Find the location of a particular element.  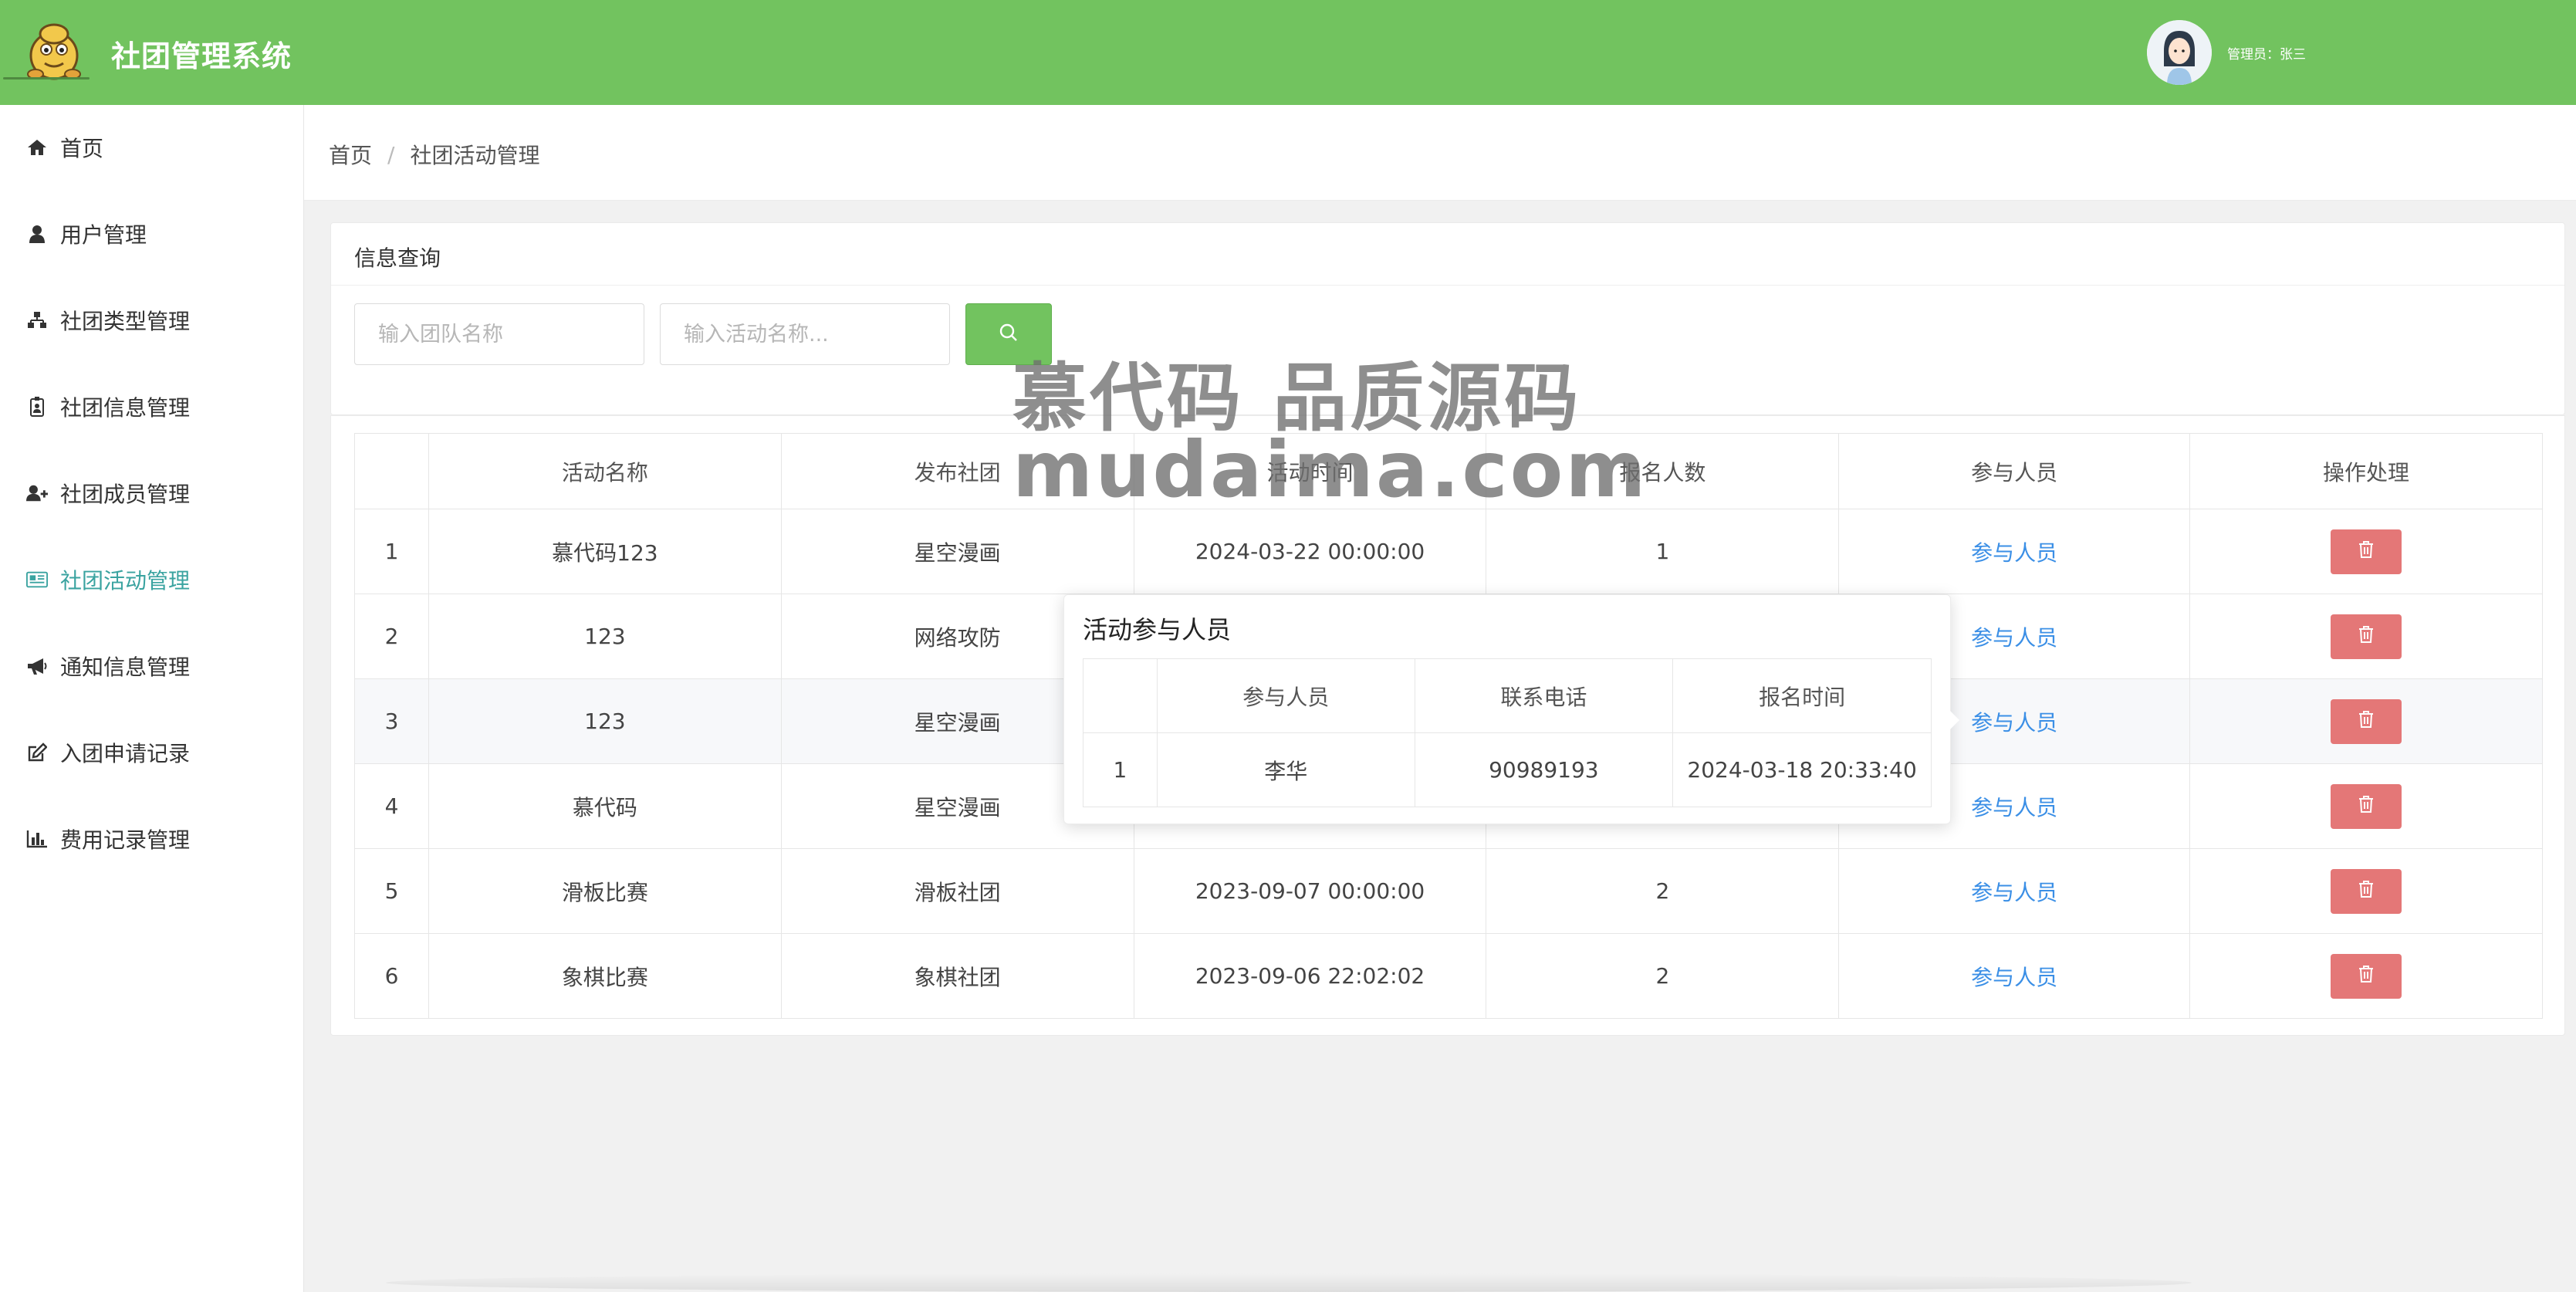

sidebar-item-club-info: 社团信息管理 is located at coordinates (152, 407).